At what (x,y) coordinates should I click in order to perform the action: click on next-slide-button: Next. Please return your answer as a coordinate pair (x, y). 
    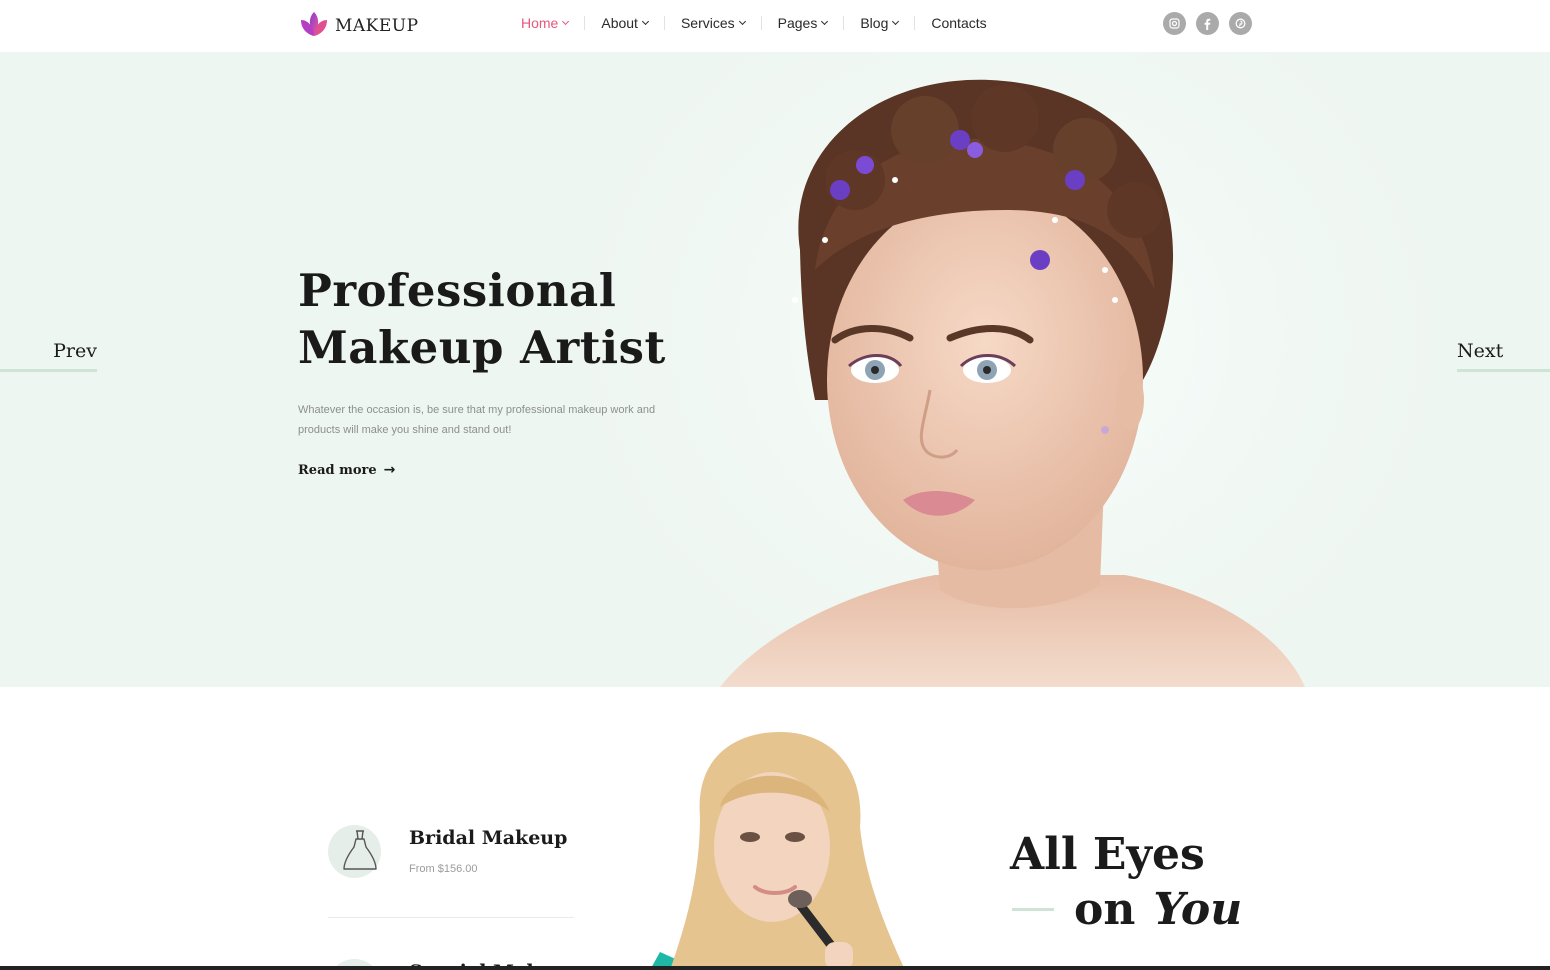
    Looking at the image, I should click on (1503, 356).